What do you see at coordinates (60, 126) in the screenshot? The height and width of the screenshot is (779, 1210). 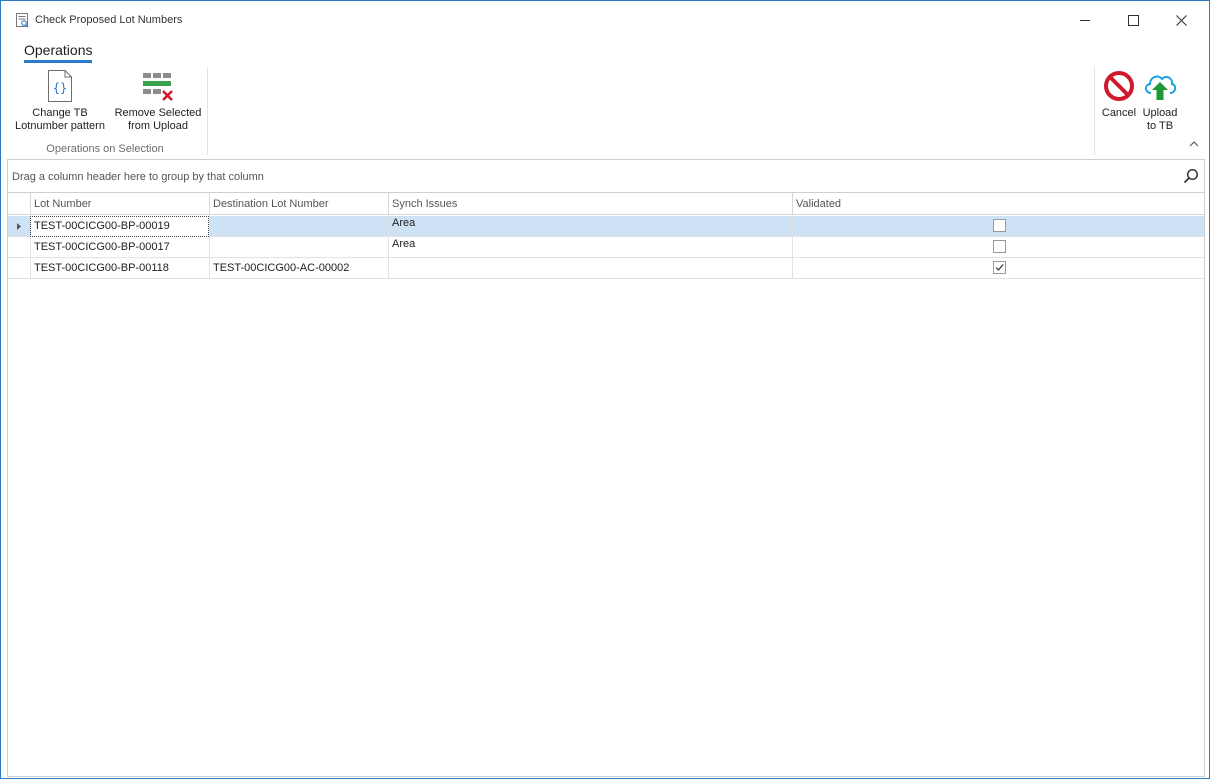 I see `change-pattern-label-2: Lotnumber pattern` at bounding box center [60, 126].